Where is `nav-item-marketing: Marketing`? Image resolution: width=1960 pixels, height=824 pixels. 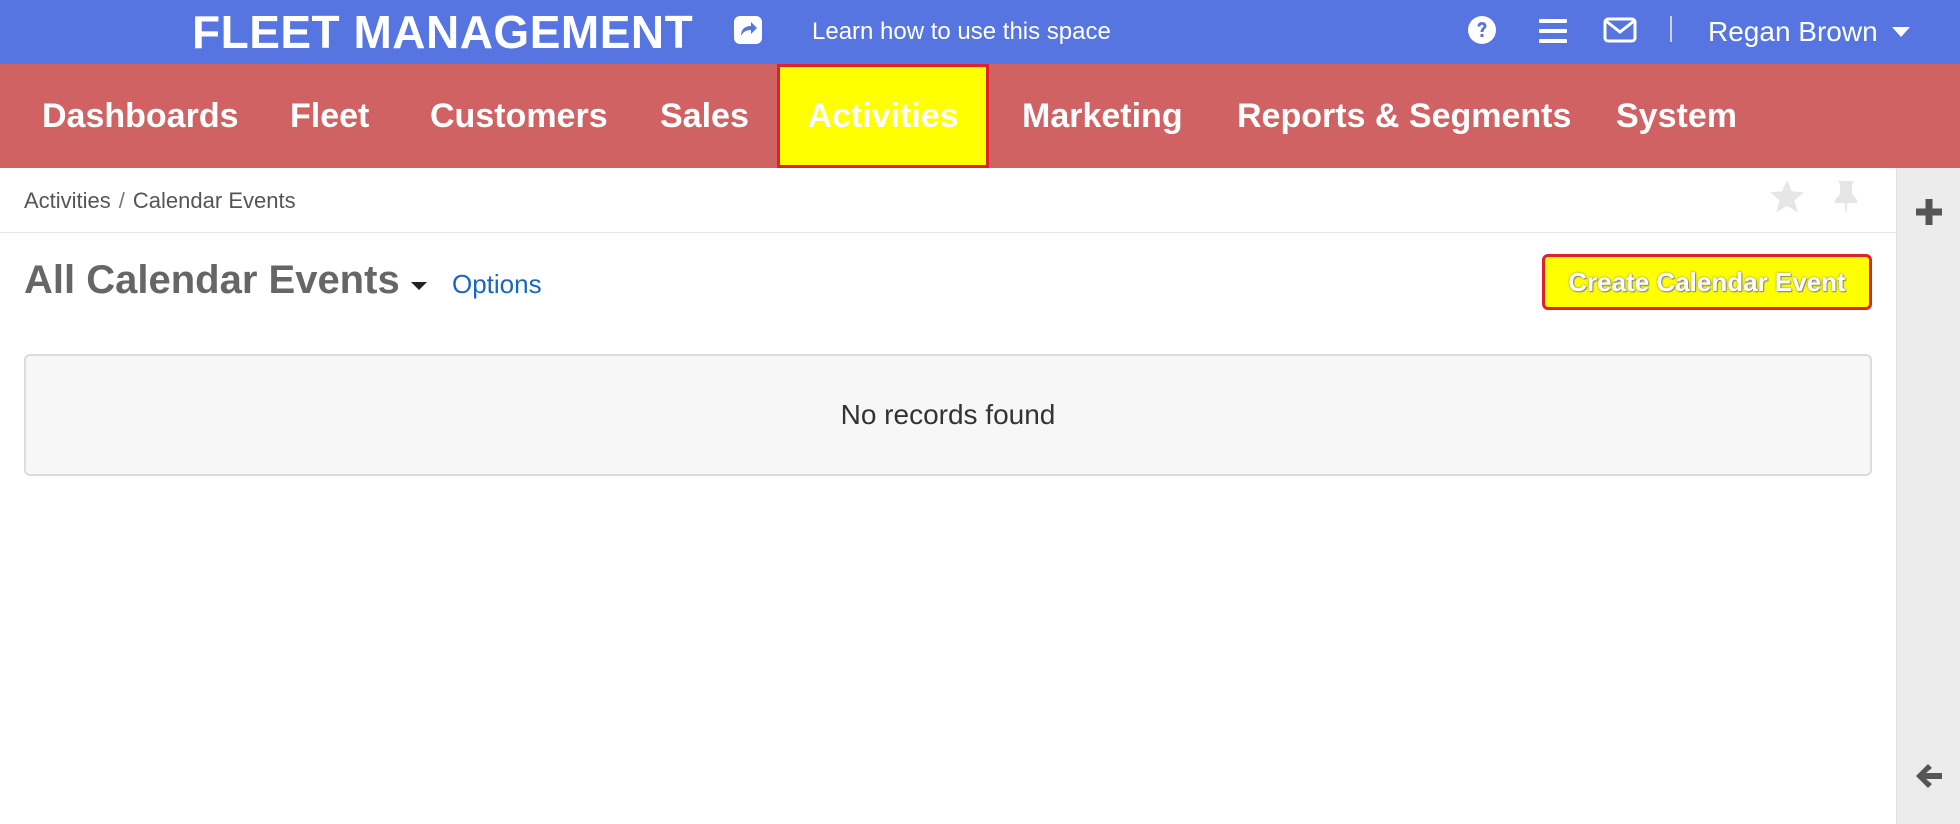 nav-item-marketing: Marketing is located at coordinates (1102, 116).